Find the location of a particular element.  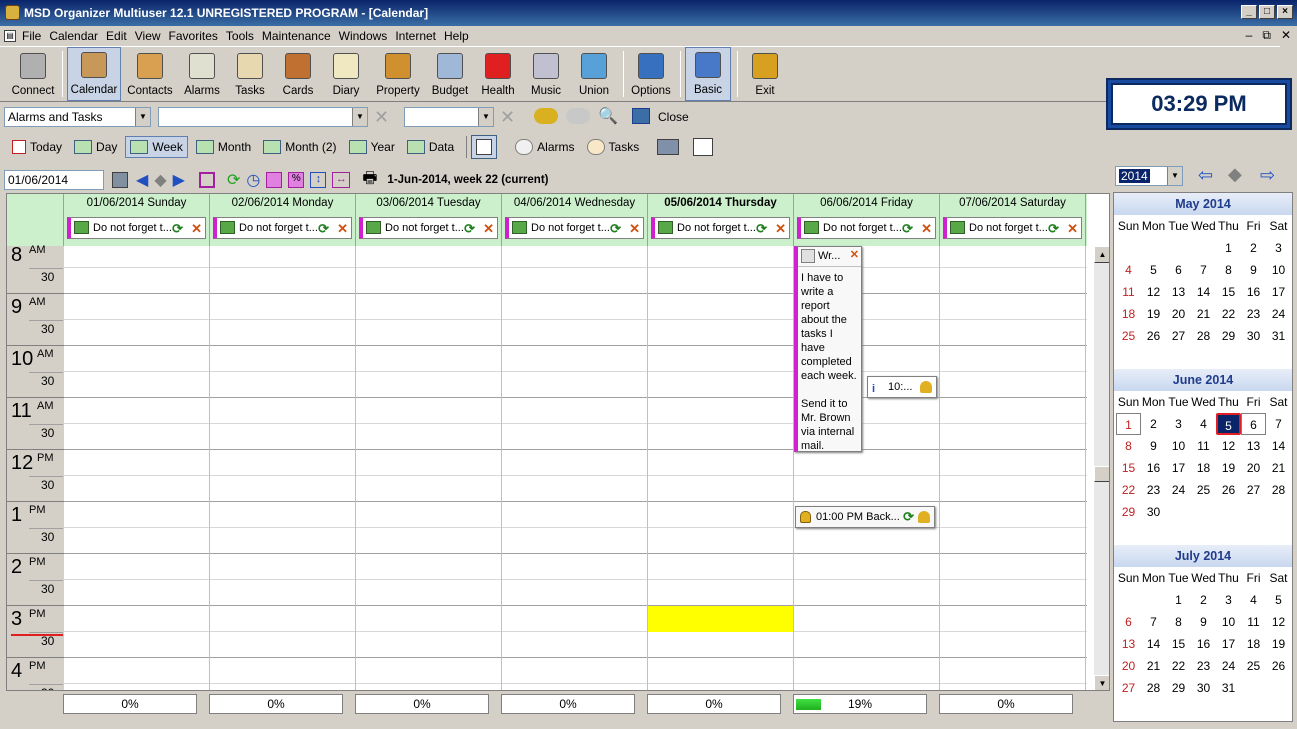

day-header: 06/06/2014 Friday is located at coordinates (867, 204).